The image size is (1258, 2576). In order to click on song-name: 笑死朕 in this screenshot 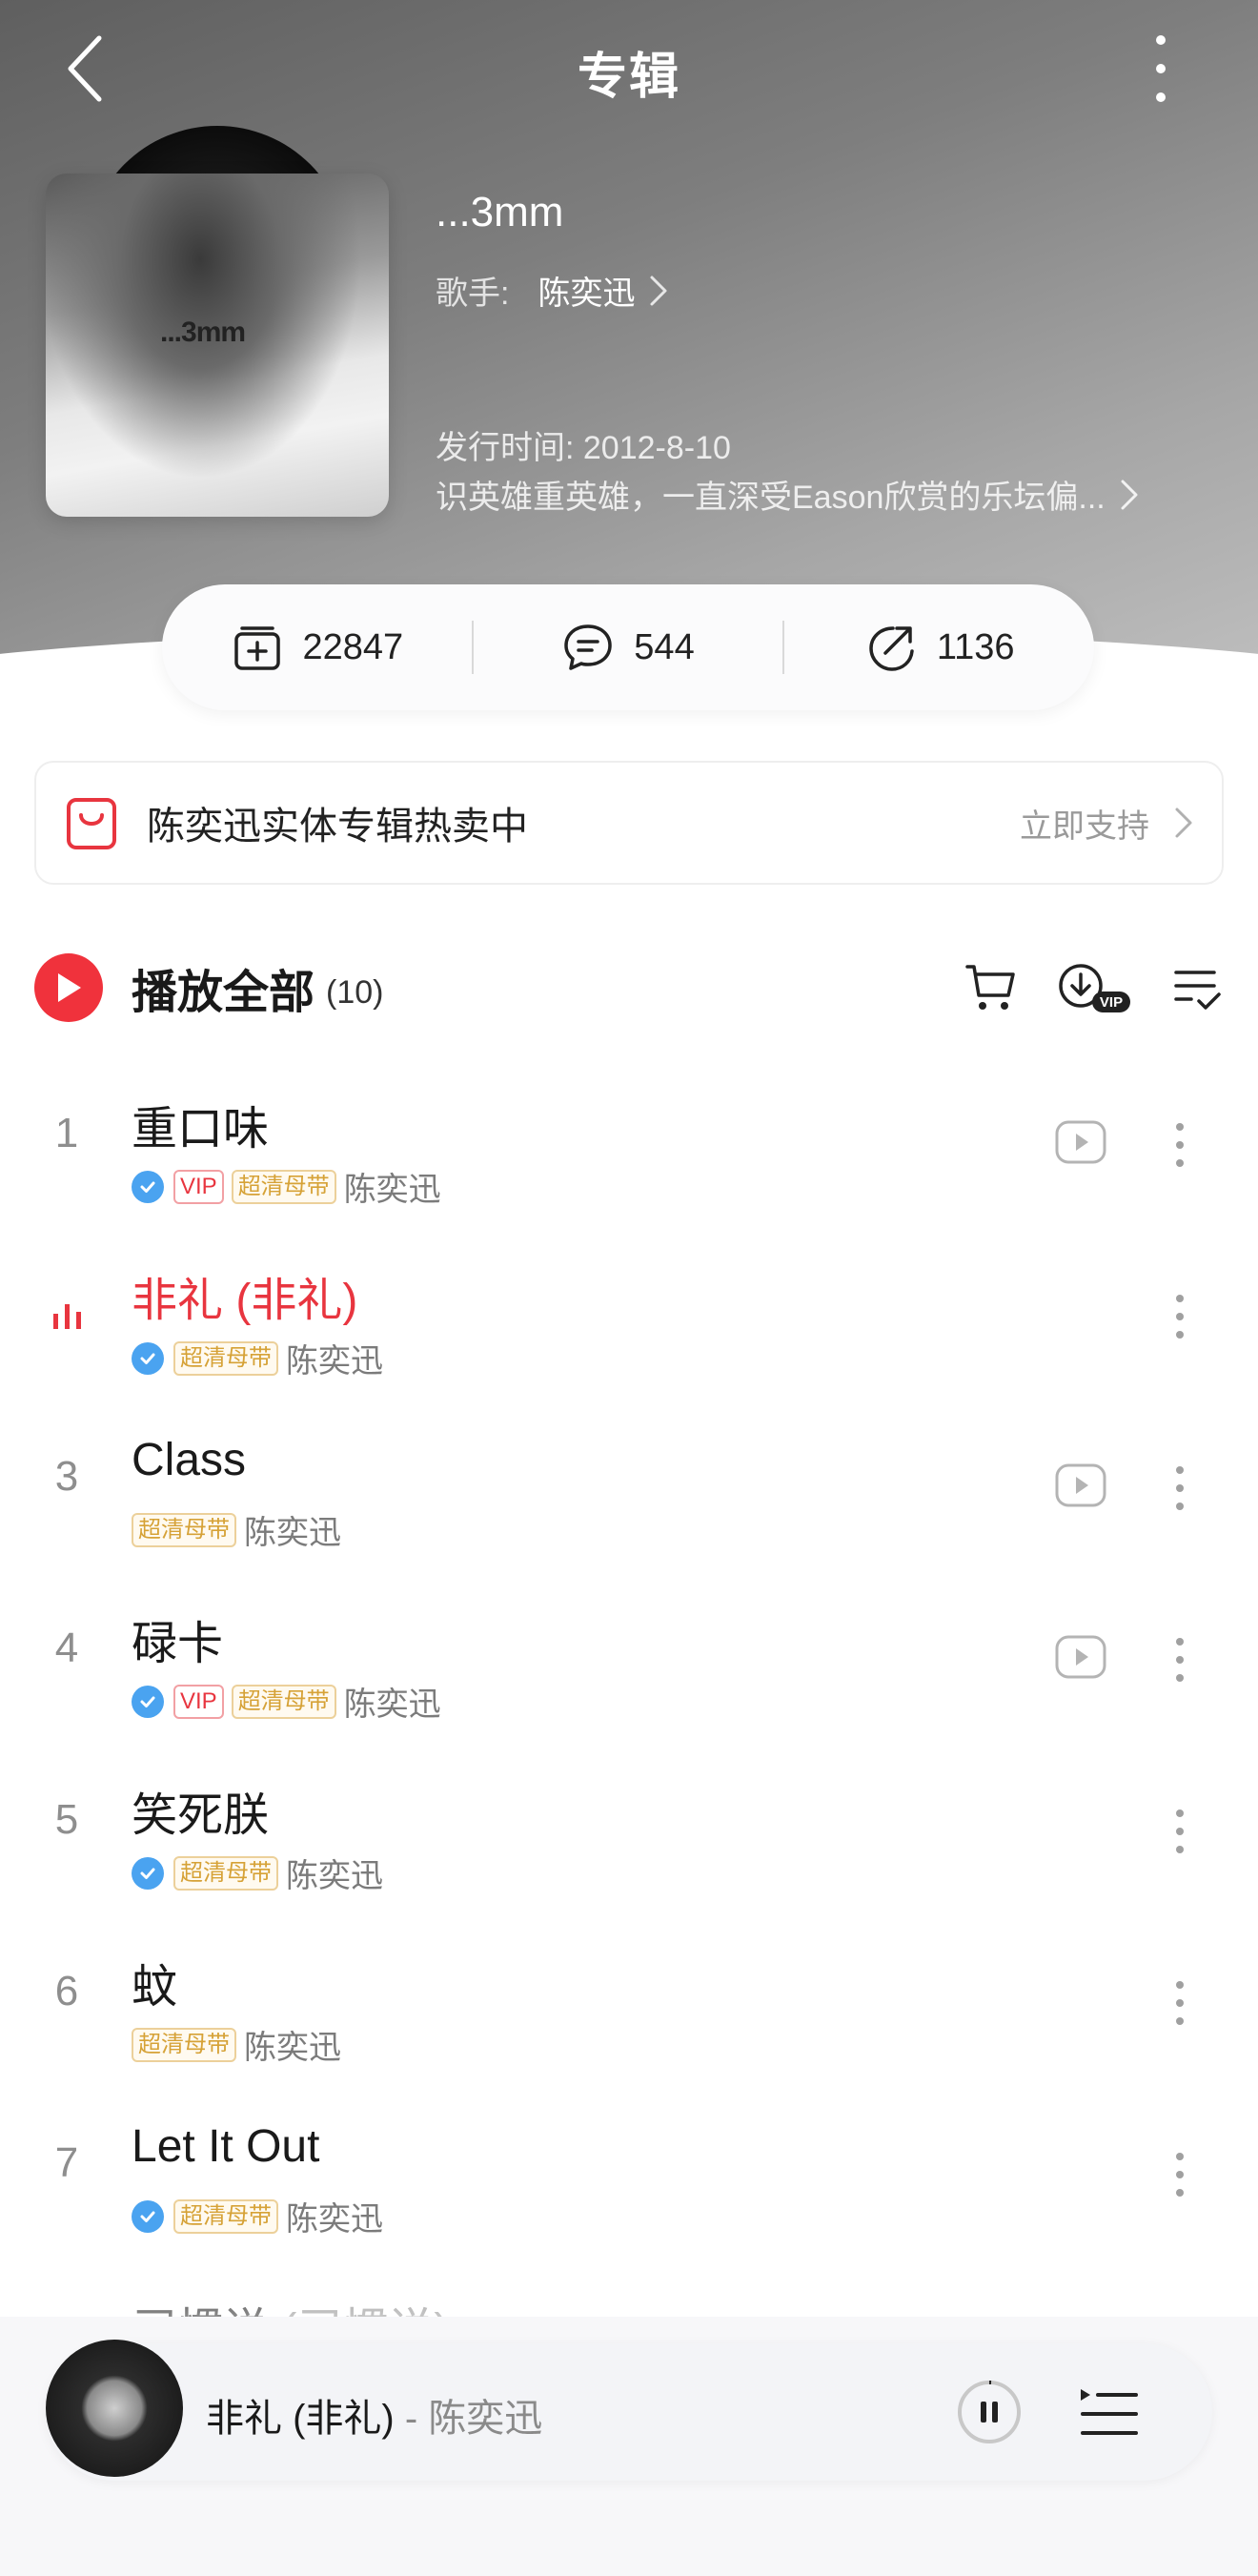, I will do `click(201, 1815)`.